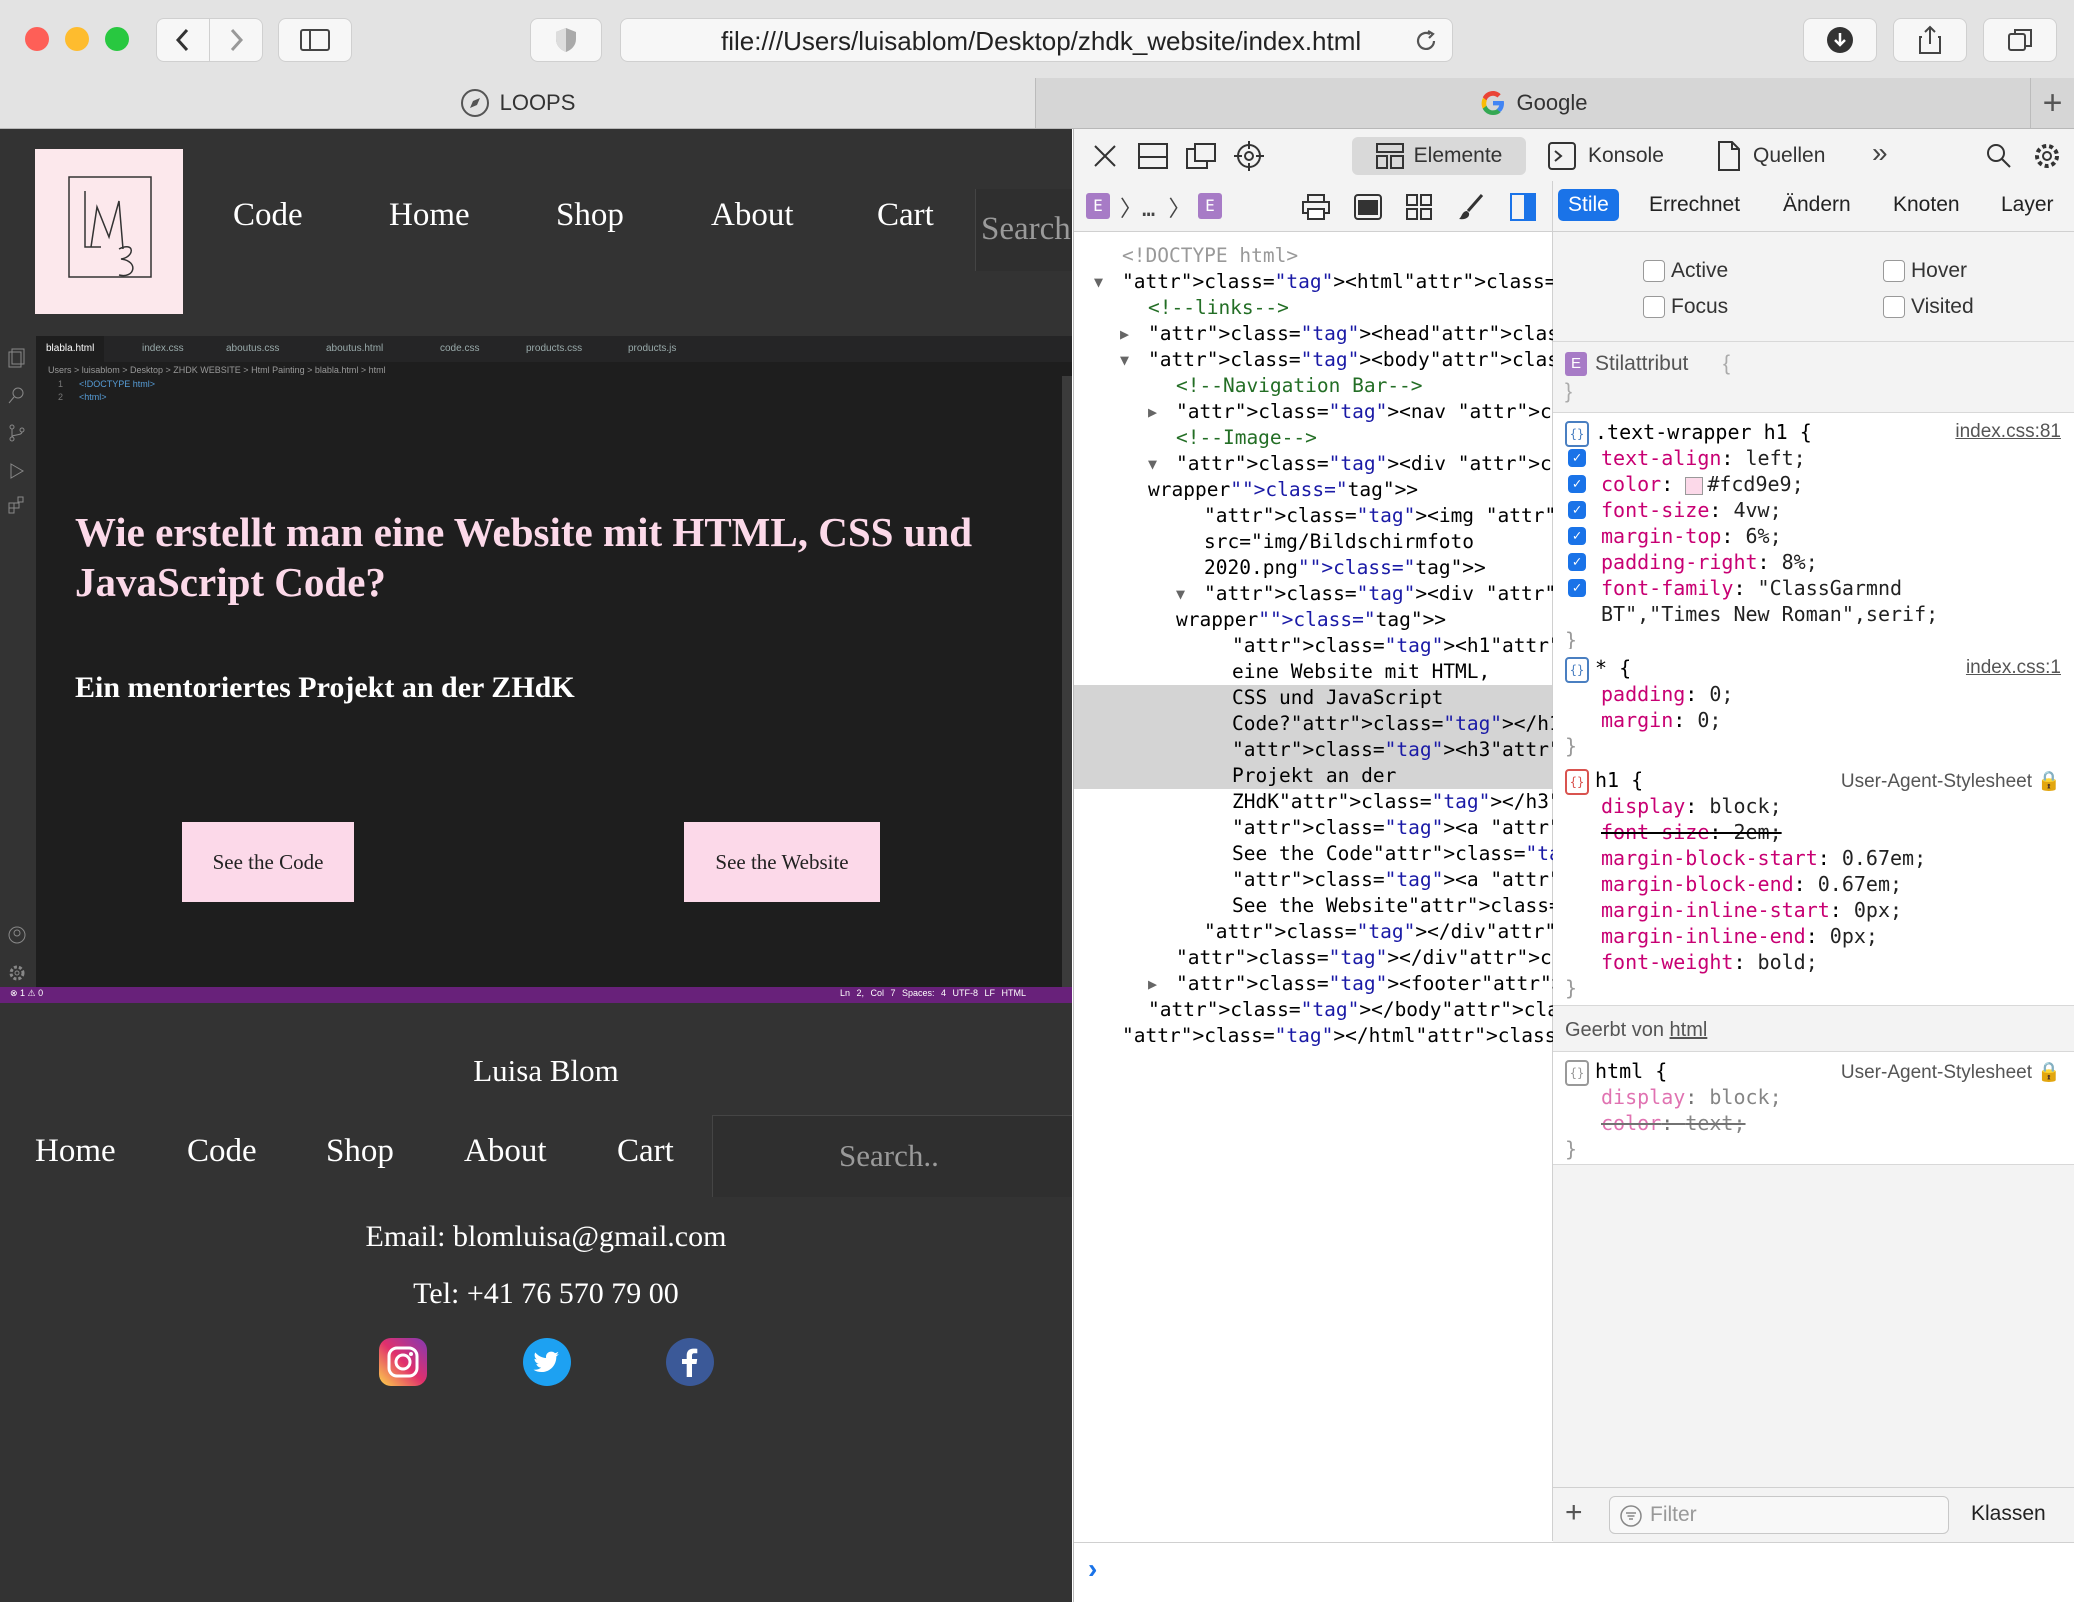  I want to click on more-tabs-icon: », so click(1880, 153).